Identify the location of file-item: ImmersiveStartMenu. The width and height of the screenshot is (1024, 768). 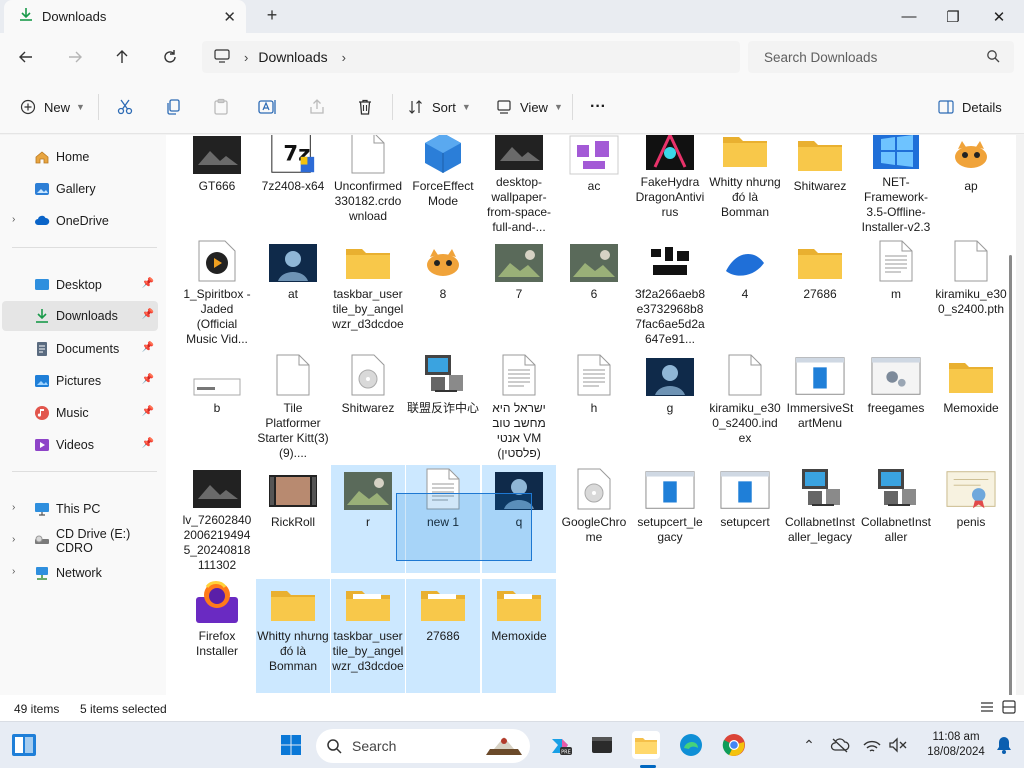
(820, 405).